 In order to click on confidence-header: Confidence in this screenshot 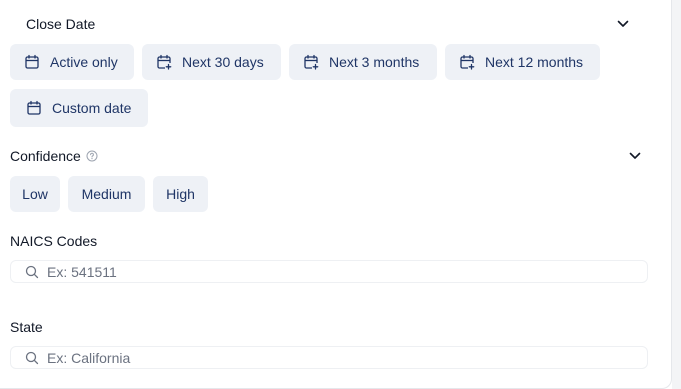, I will do `click(54, 156)`.